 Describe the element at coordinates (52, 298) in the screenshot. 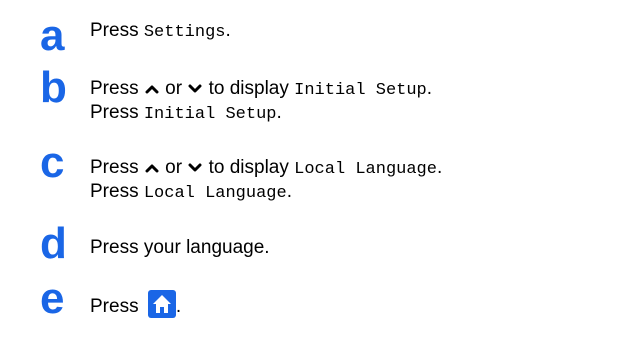

I see `step-letter: e` at that location.